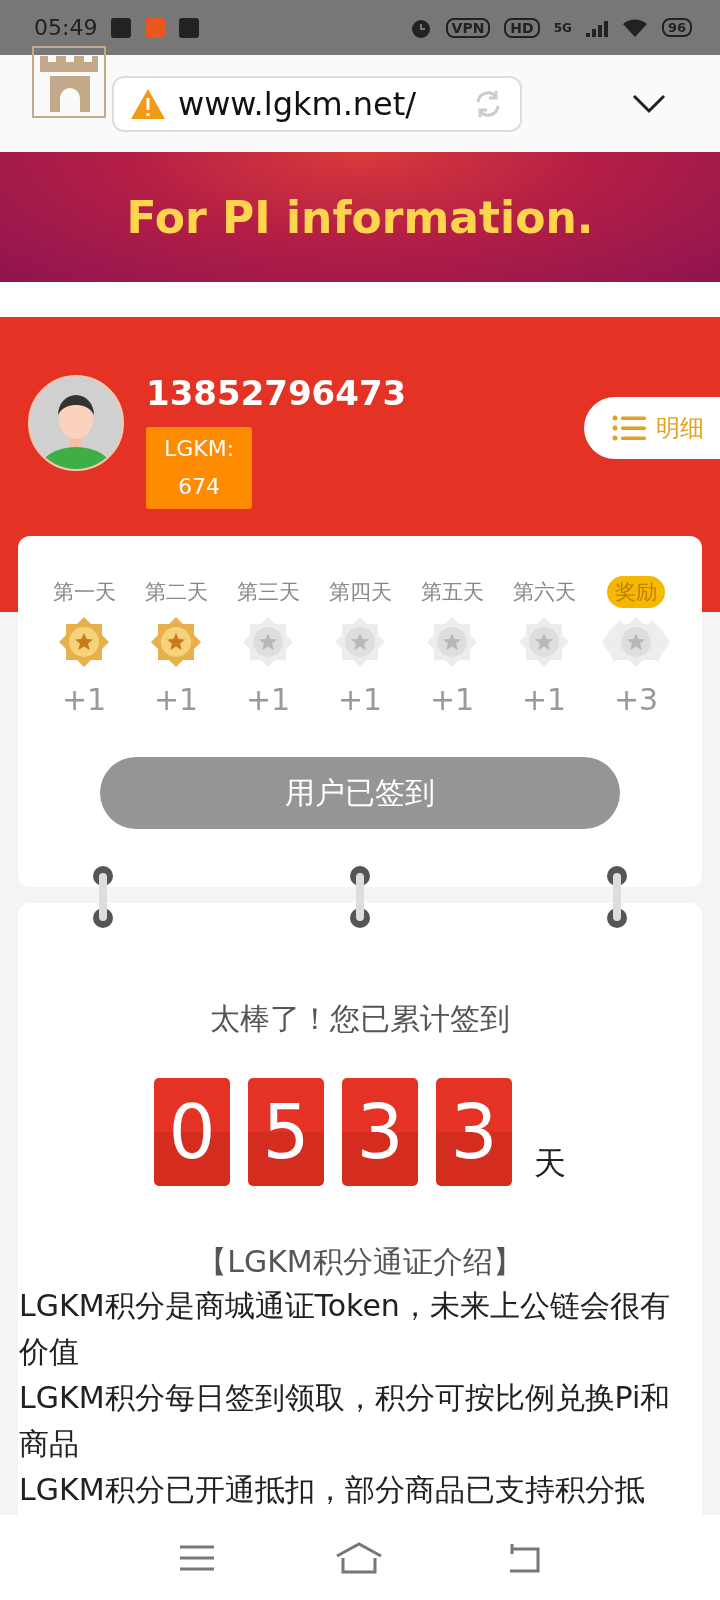  What do you see at coordinates (649, 103) in the screenshot?
I see `chevron-down-icon` at bounding box center [649, 103].